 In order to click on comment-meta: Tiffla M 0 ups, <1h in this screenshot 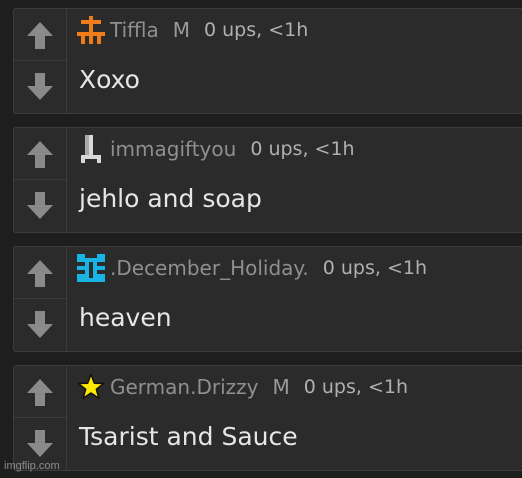, I will do `click(192, 30)`.